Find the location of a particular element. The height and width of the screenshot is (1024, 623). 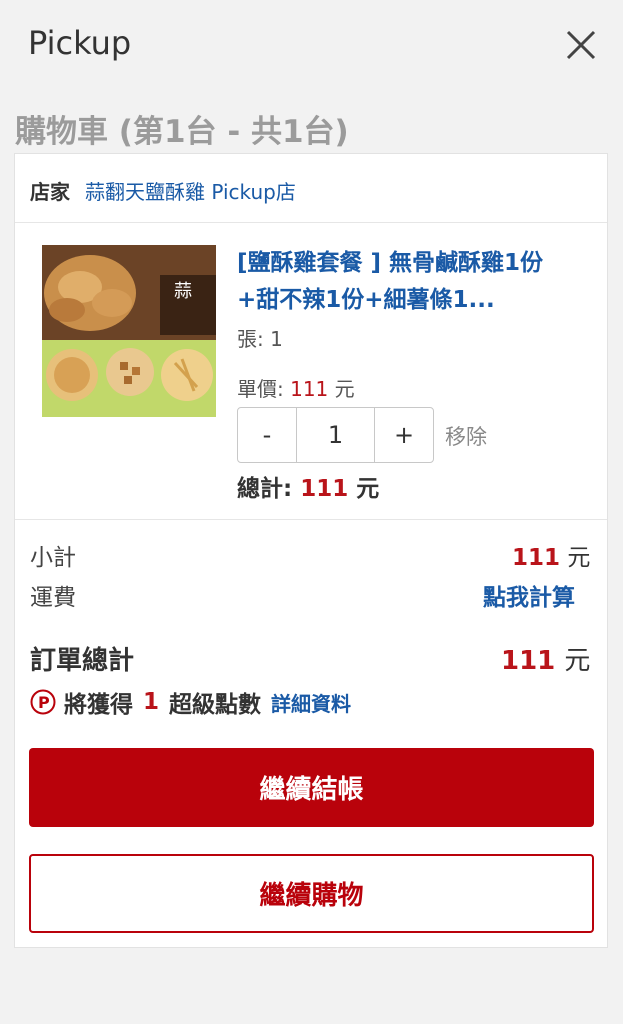

calculate-shipping-link: 點我計算 is located at coordinates (529, 595).